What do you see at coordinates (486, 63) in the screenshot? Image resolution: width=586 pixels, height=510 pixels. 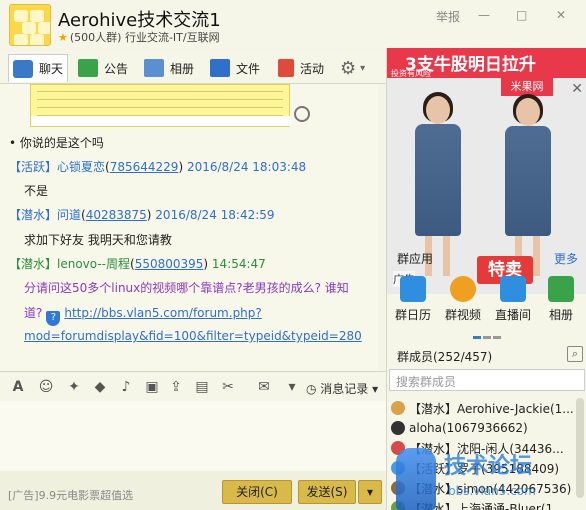 I see `ad-banner-top: 3支牛股明日拉升 投资有风险` at bounding box center [486, 63].